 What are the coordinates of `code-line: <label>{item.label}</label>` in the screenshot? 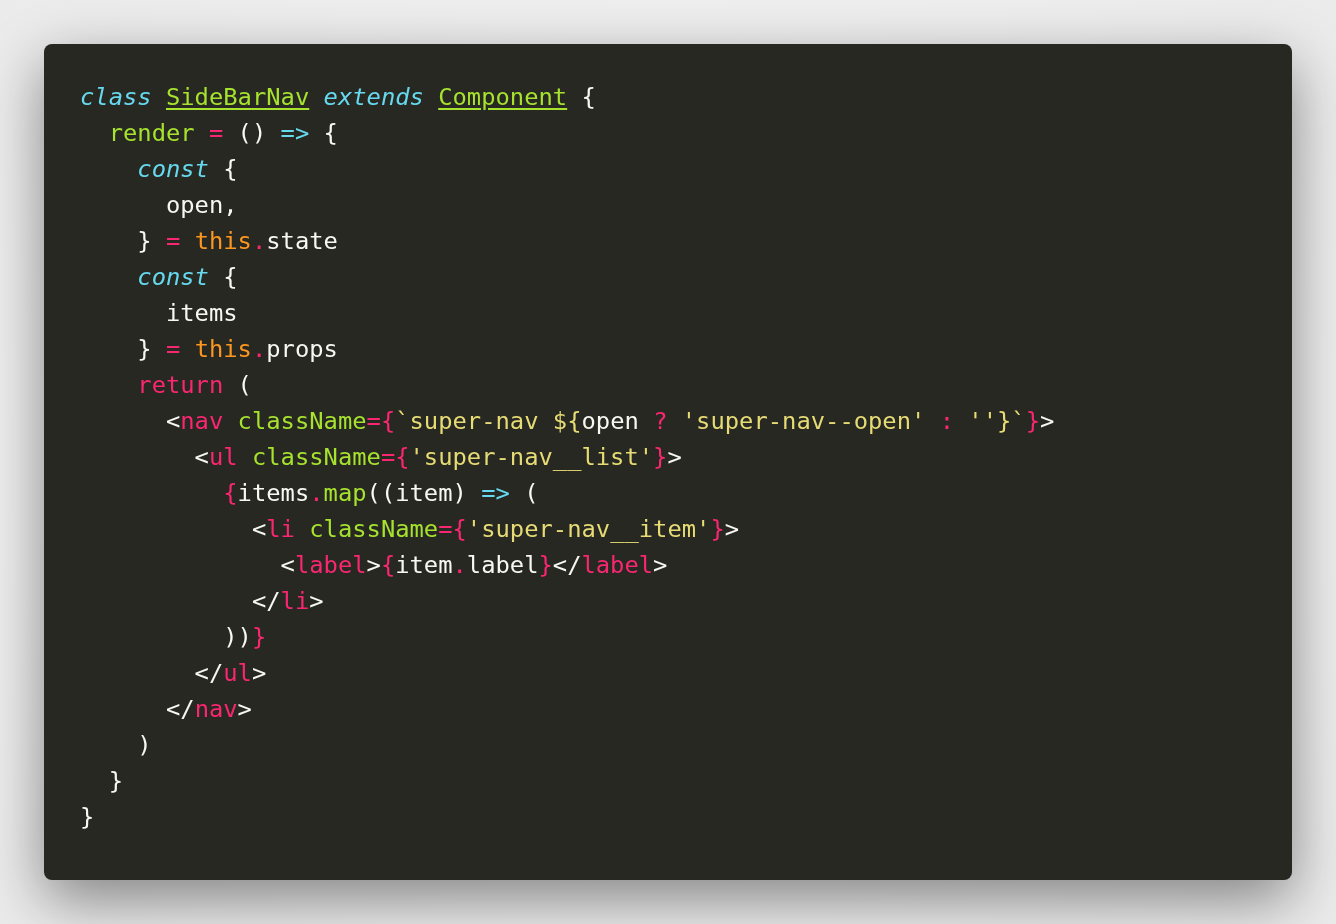 It's located at (474, 565).